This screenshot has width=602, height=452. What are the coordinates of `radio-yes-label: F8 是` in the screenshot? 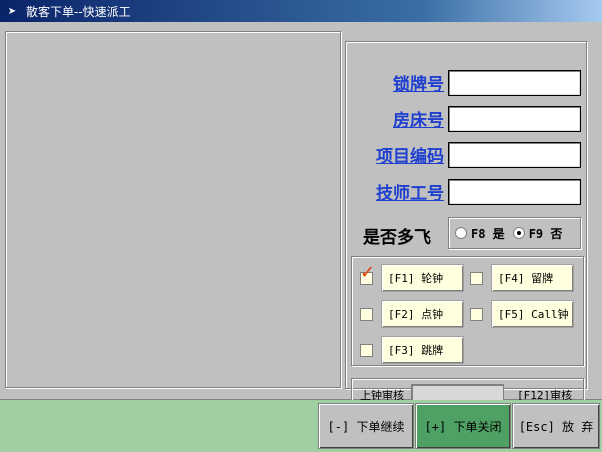 It's located at (488, 233).